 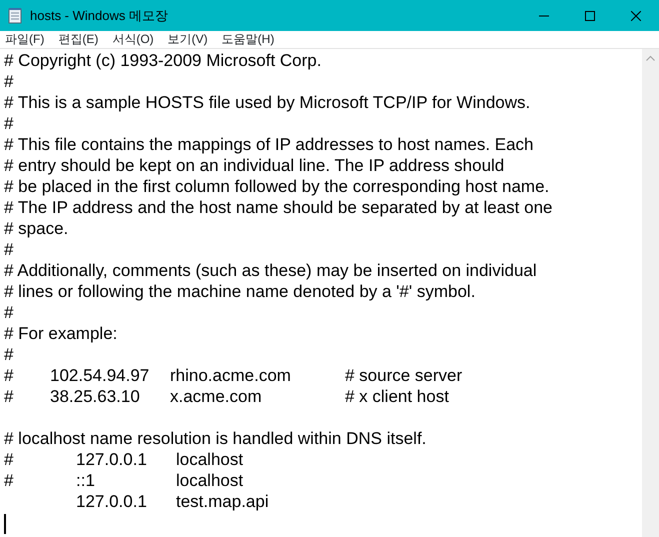 I want to click on window-title: hosts - Windows 메모장, so click(x=99, y=15).